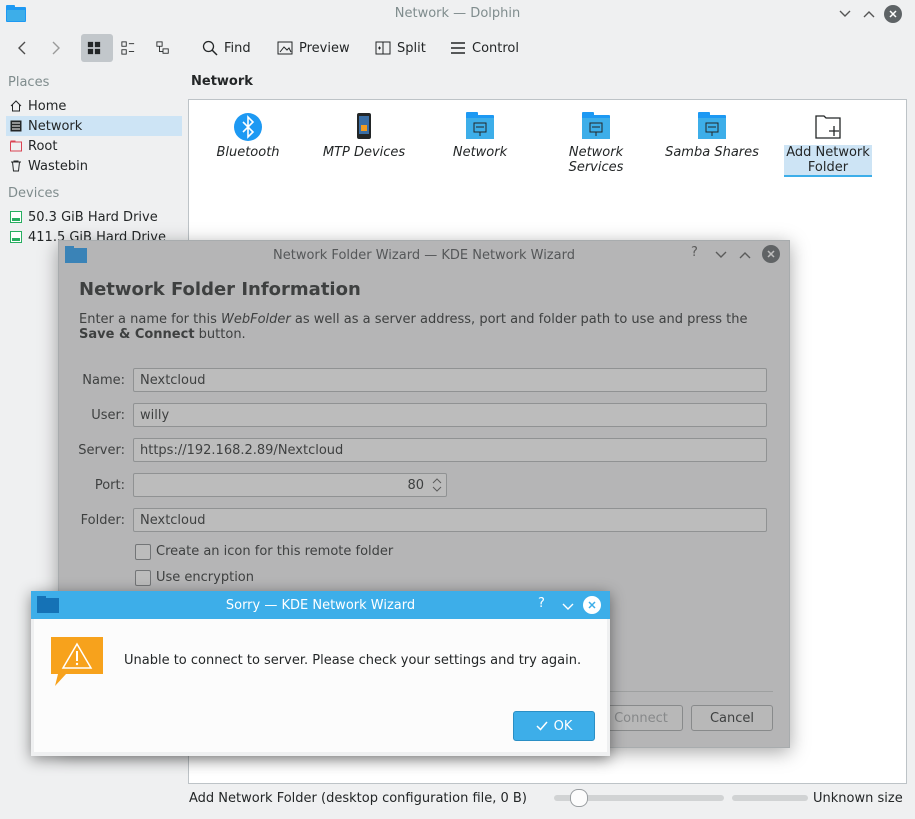  What do you see at coordinates (828, 161) in the screenshot?
I see `file-item-label: Add Network Folder` at bounding box center [828, 161].